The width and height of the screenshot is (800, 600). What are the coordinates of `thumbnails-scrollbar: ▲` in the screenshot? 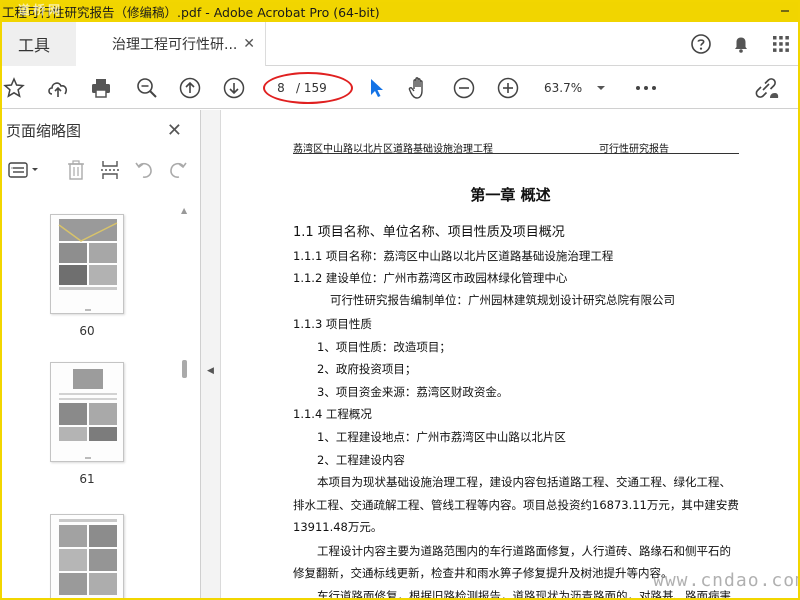 It's located at (185, 401).